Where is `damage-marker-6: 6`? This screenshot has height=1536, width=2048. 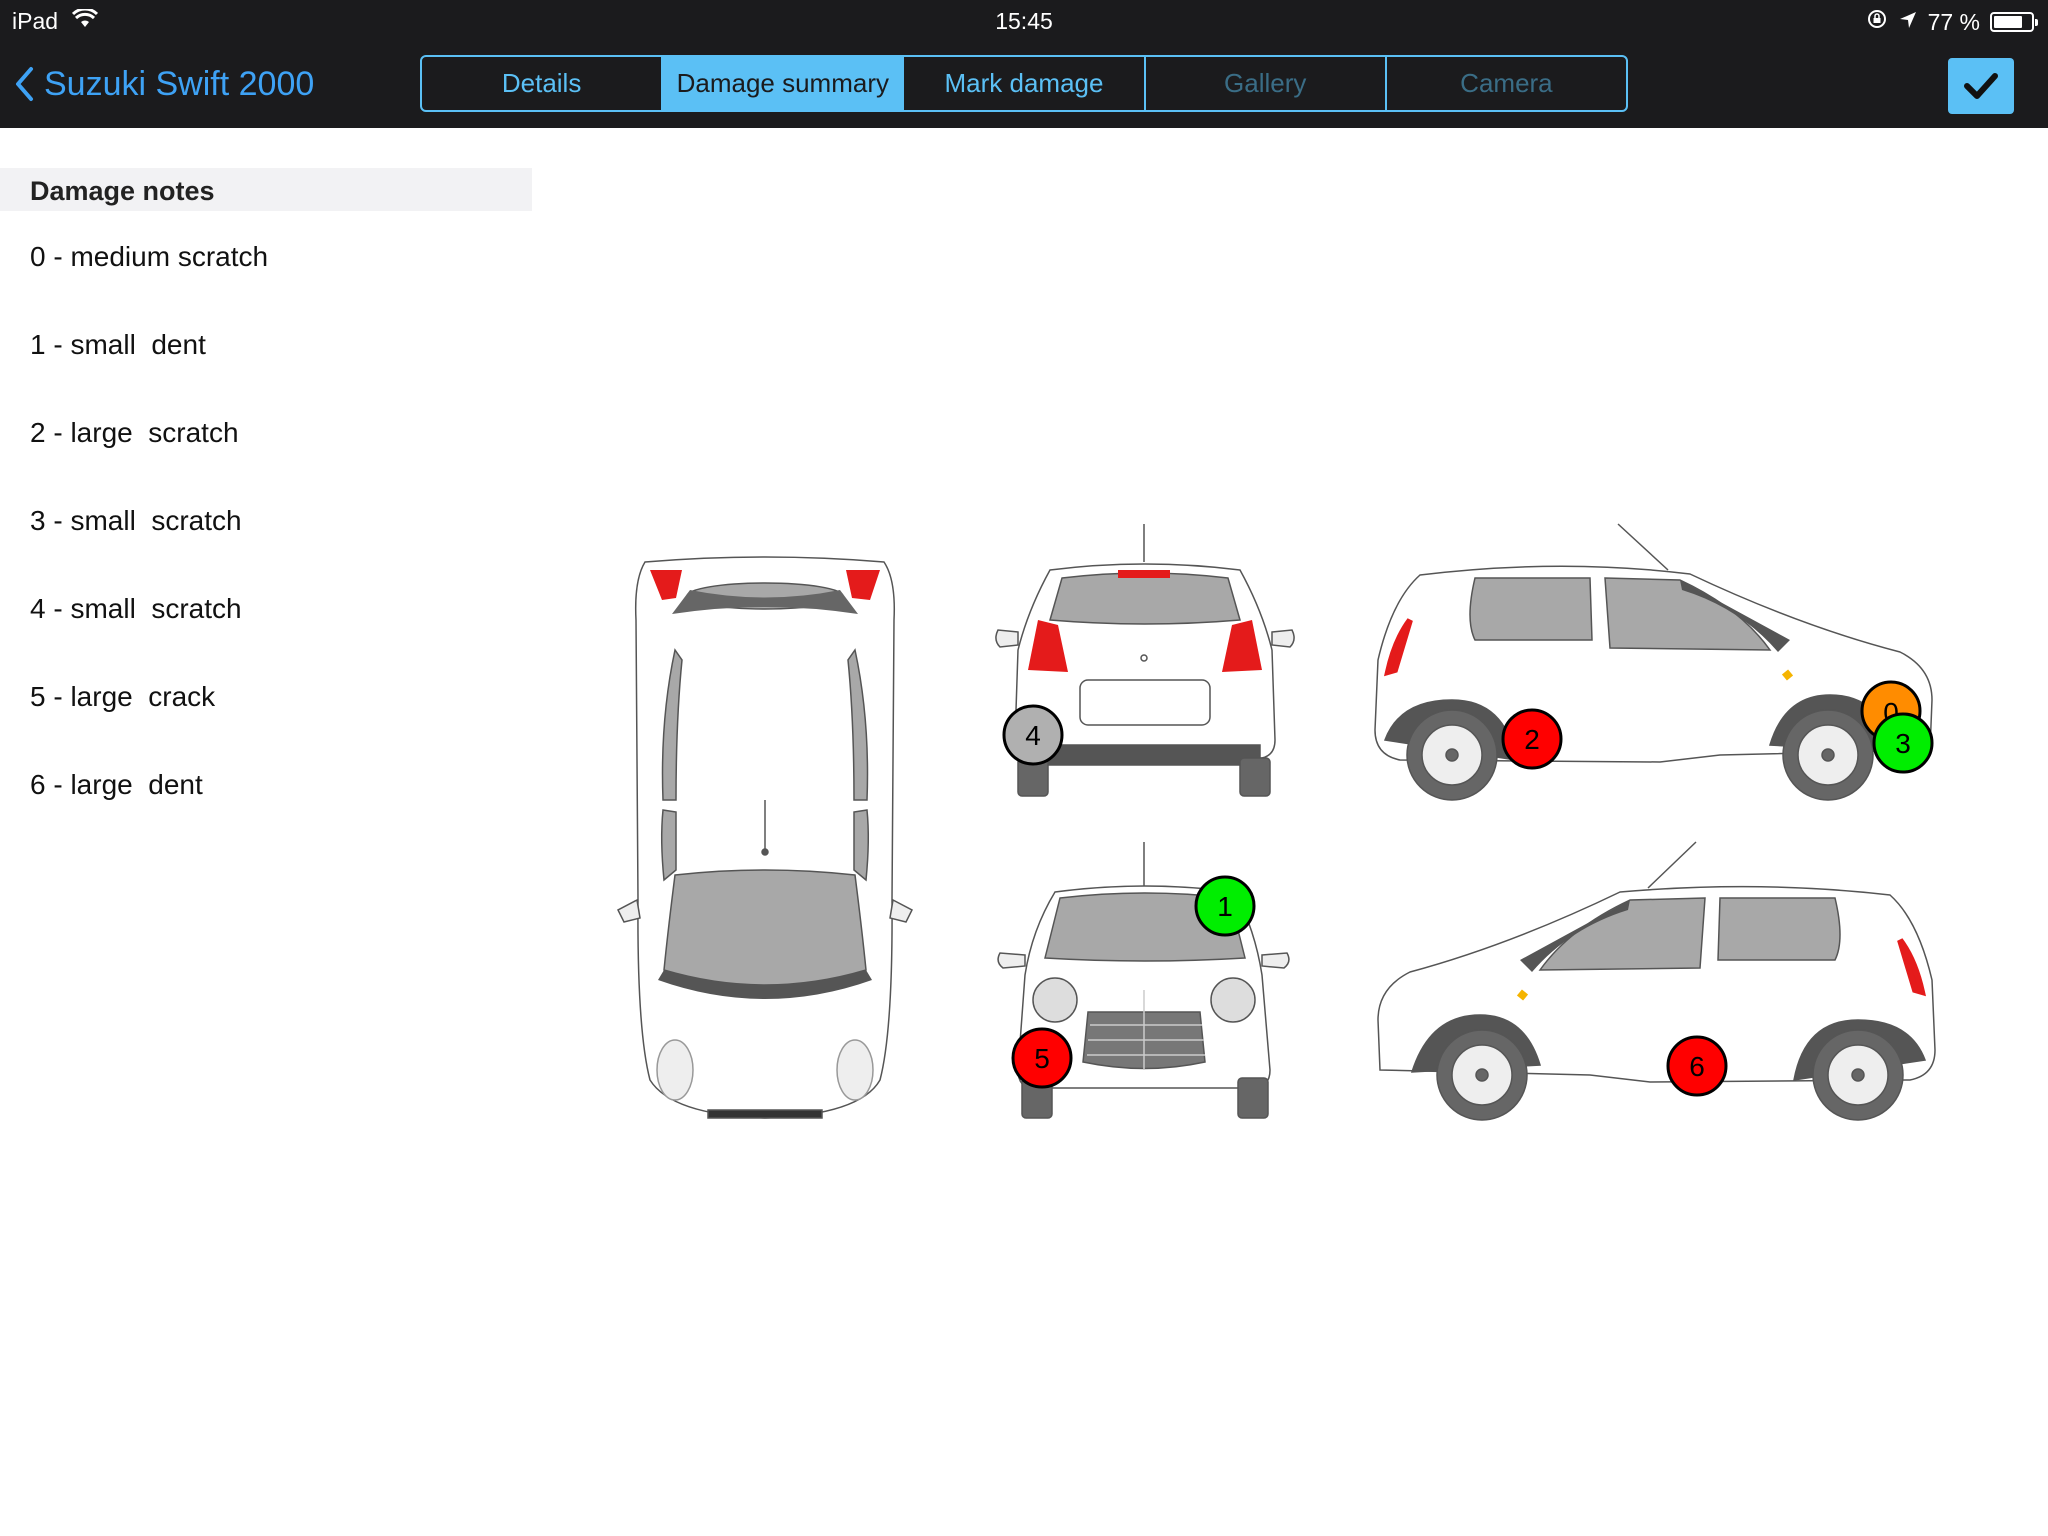 damage-marker-6: 6 is located at coordinates (1697, 1066).